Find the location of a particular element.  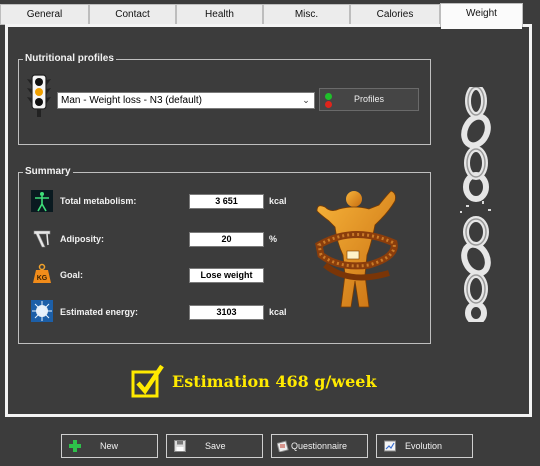

evolution-button-label: Evolution is located at coordinates (424, 446).